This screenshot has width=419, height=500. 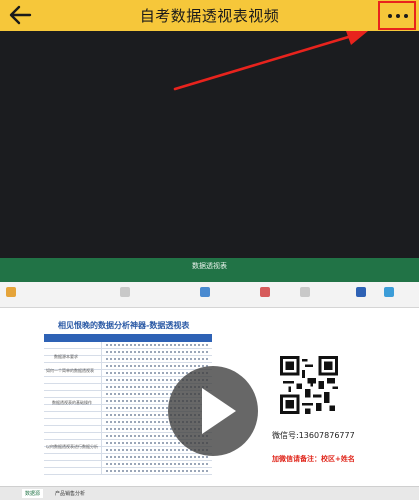 What do you see at coordinates (209, 493) in the screenshot?
I see `excel-sheet-tabs: 数据源 产品销售分析` at bounding box center [209, 493].